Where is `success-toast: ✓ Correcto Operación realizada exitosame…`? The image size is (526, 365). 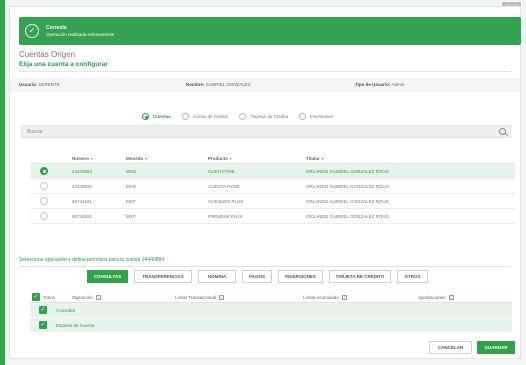
success-toast: ✓ Correcto Operación realizada exitosame… is located at coordinates (270, 31).